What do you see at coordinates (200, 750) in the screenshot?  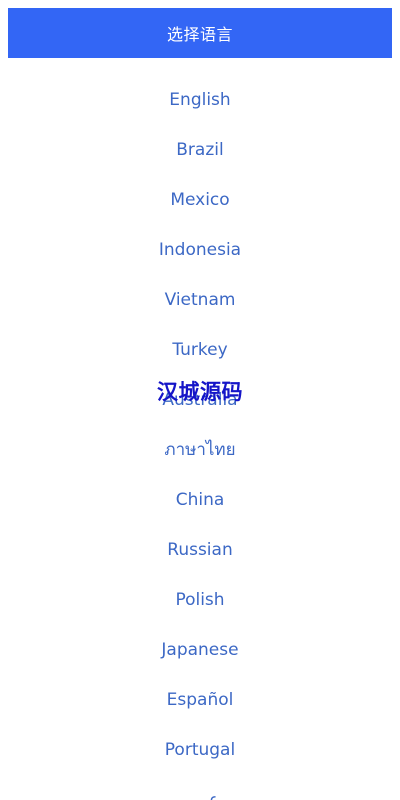 I see `language-option-portugal: Portugal` at bounding box center [200, 750].